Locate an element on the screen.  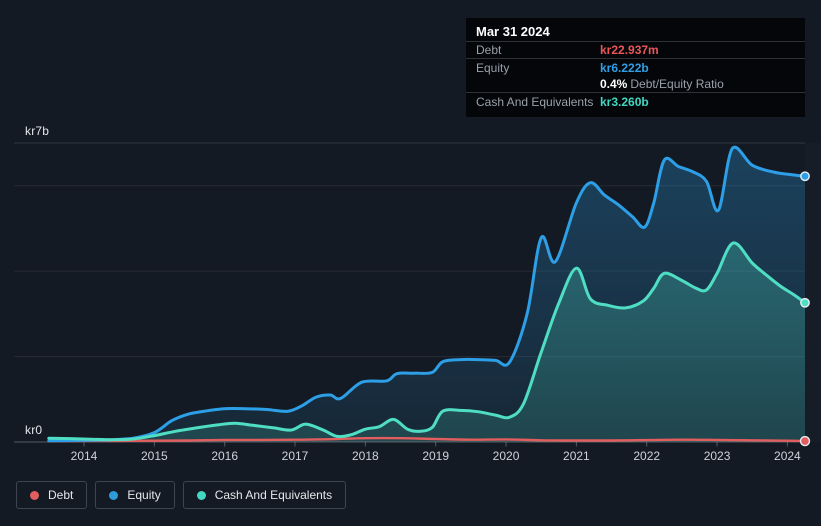
x-axis-tick-label-2017: 2017 is located at coordinates (295, 456).